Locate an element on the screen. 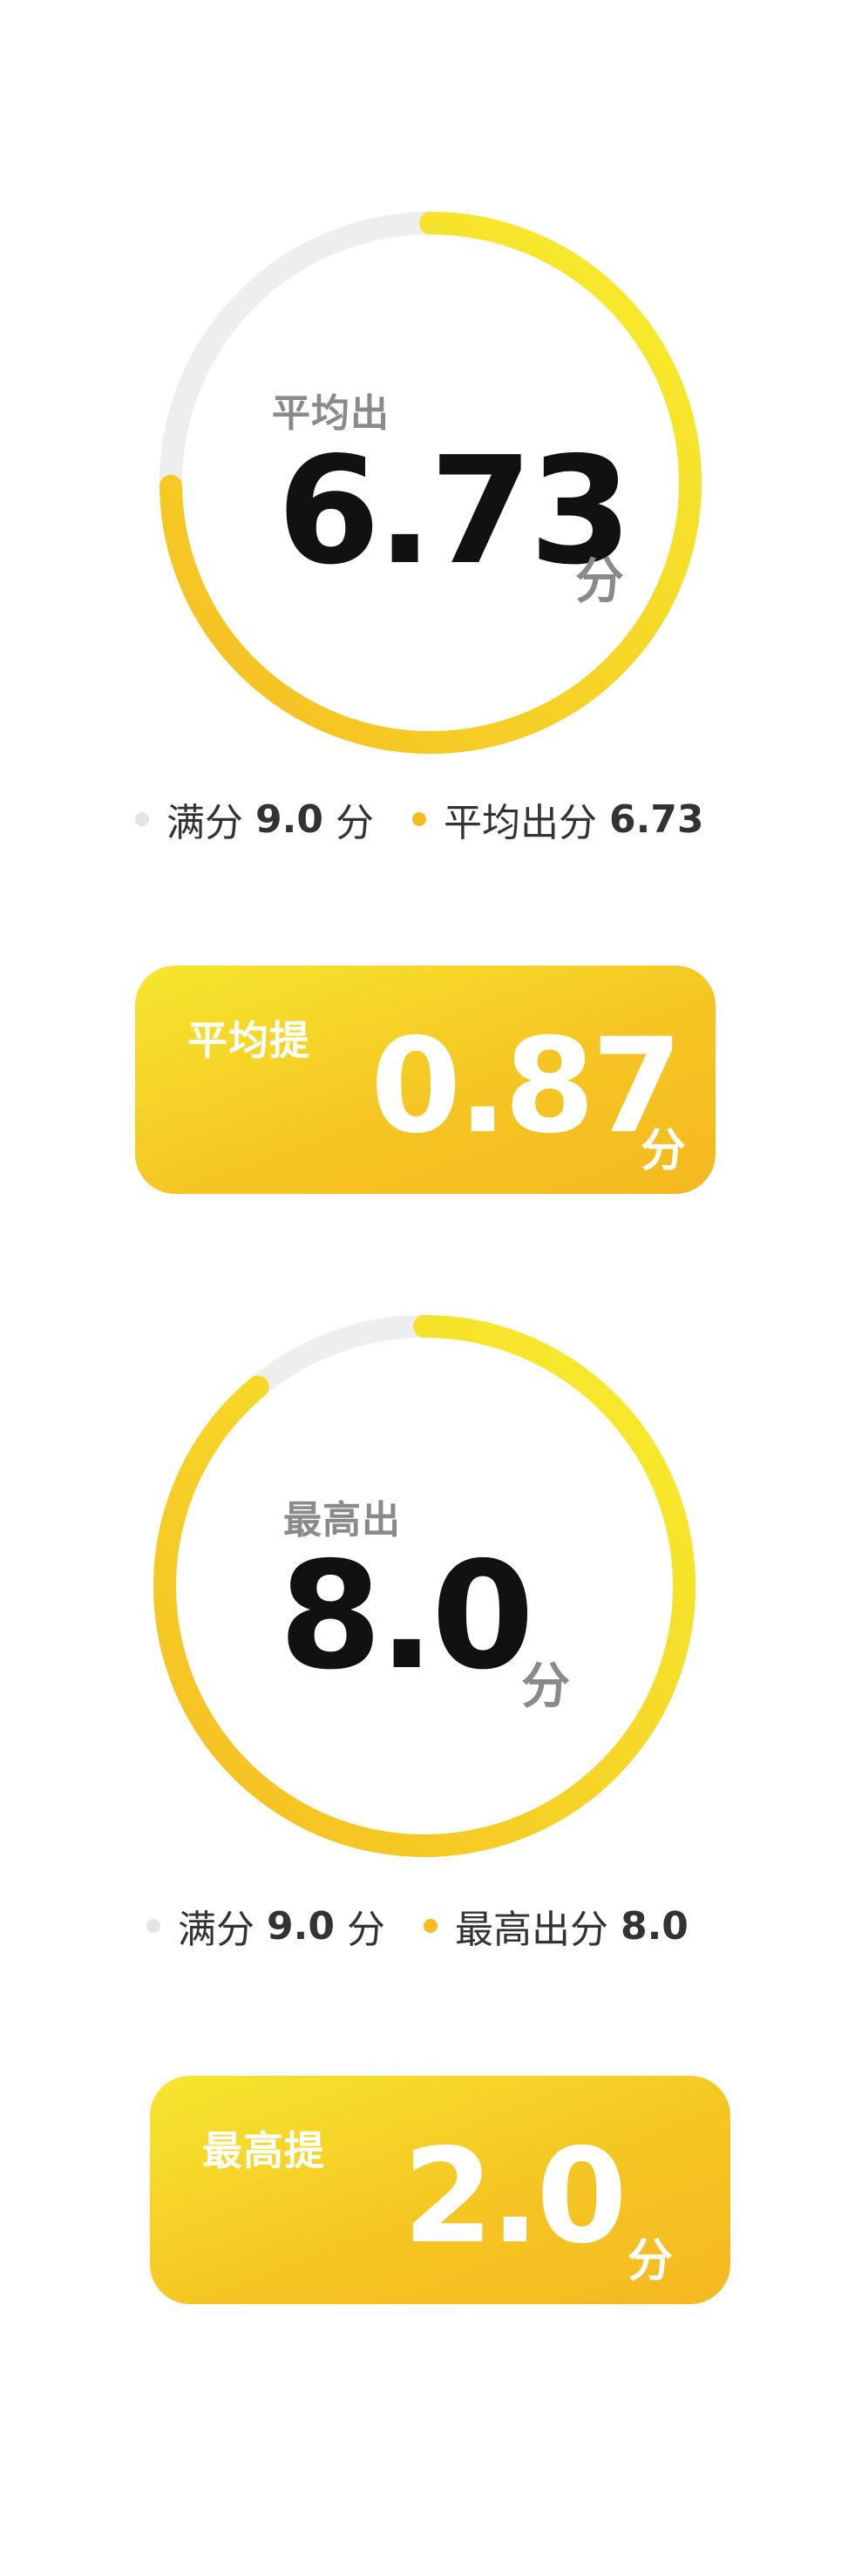  full-score-value: 9.0 is located at coordinates (289, 820).